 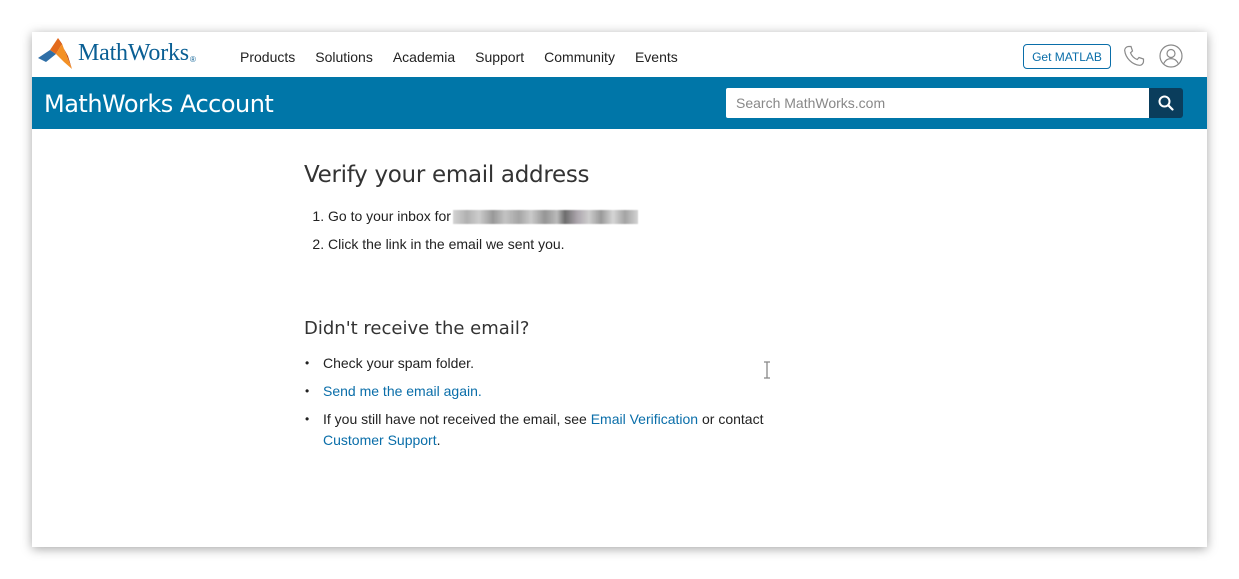 What do you see at coordinates (767, 370) in the screenshot?
I see `text-cursor-icon` at bounding box center [767, 370].